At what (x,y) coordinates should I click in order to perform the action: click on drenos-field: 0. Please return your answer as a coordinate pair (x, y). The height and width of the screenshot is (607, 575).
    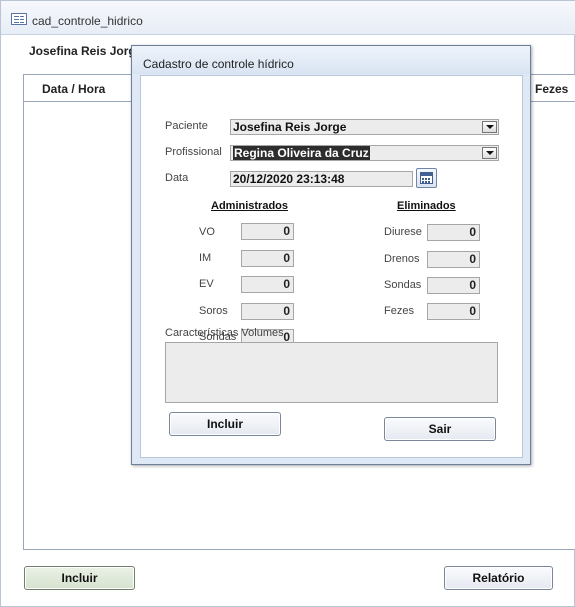
    Looking at the image, I should click on (453, 259).